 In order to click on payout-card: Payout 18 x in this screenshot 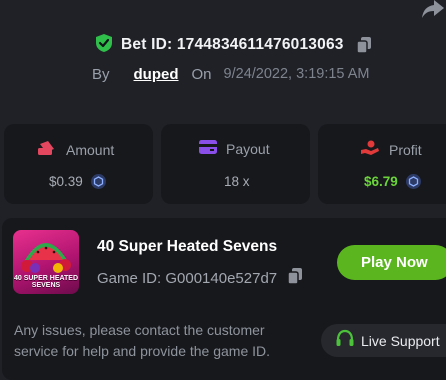, I will do `click(235, 164)`.